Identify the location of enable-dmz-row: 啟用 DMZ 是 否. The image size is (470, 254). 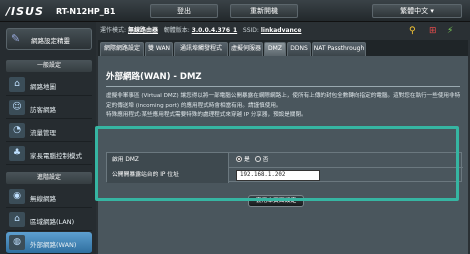
(285, 160).